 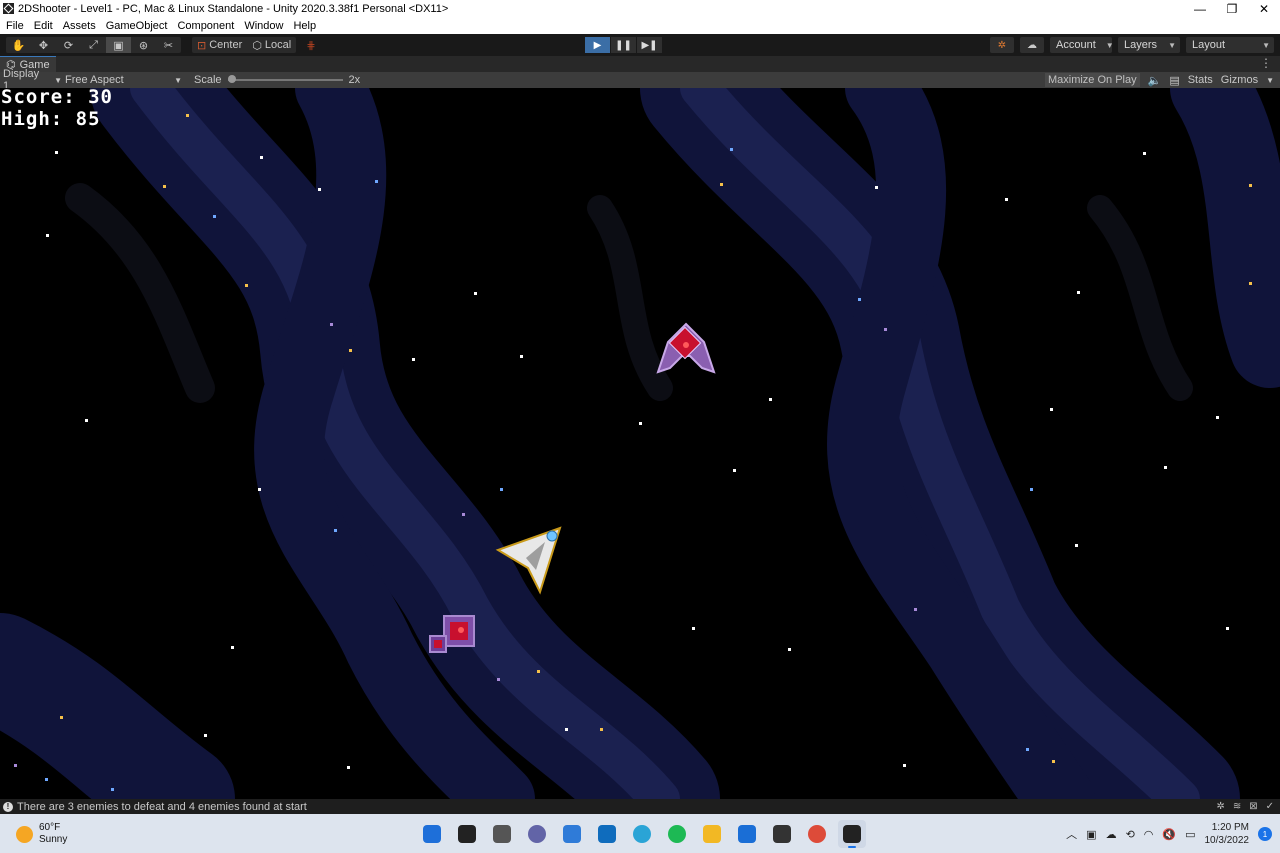 What do you see at coordinates (137, 26) in the screenshot?
I see `menu-gameobject: GameObject` at bounding box center [137, 26].